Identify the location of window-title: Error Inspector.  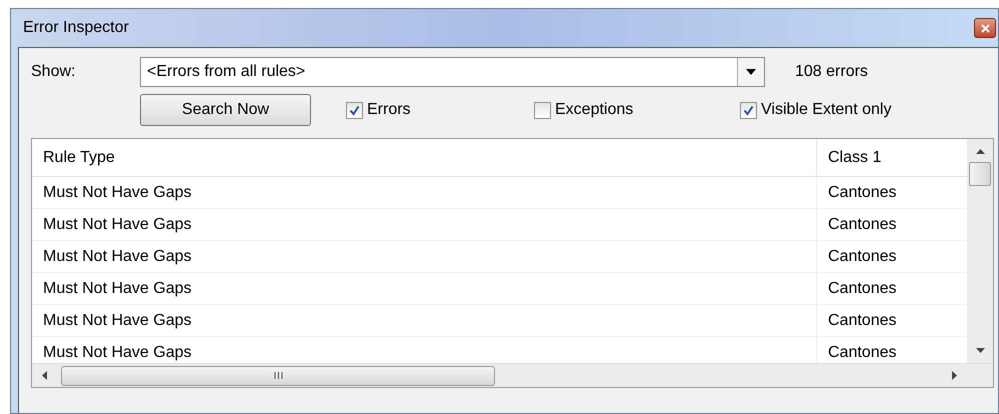
(76, 28).